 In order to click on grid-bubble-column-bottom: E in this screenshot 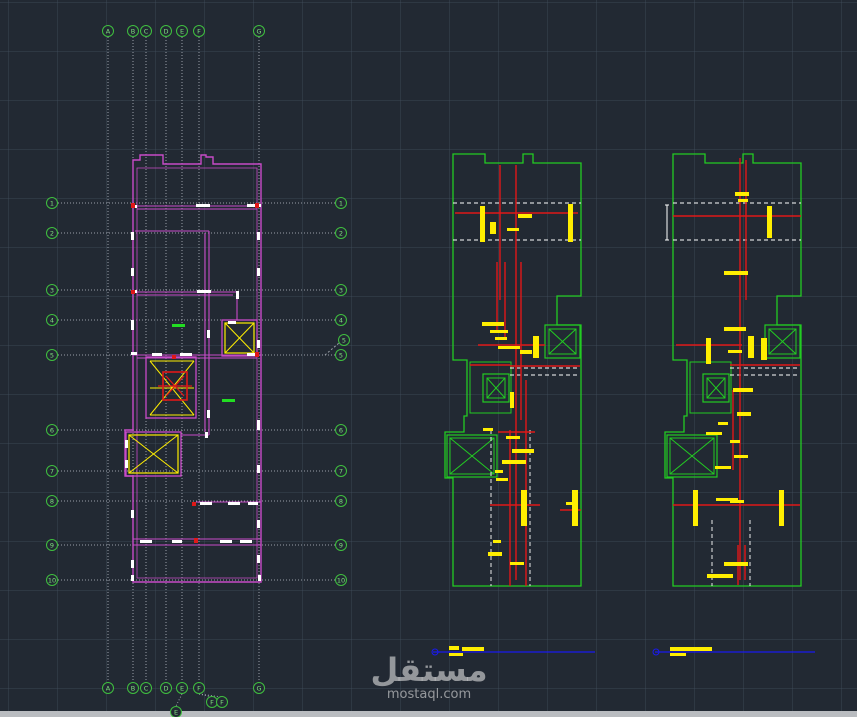, I will do `click(182, 688)`.